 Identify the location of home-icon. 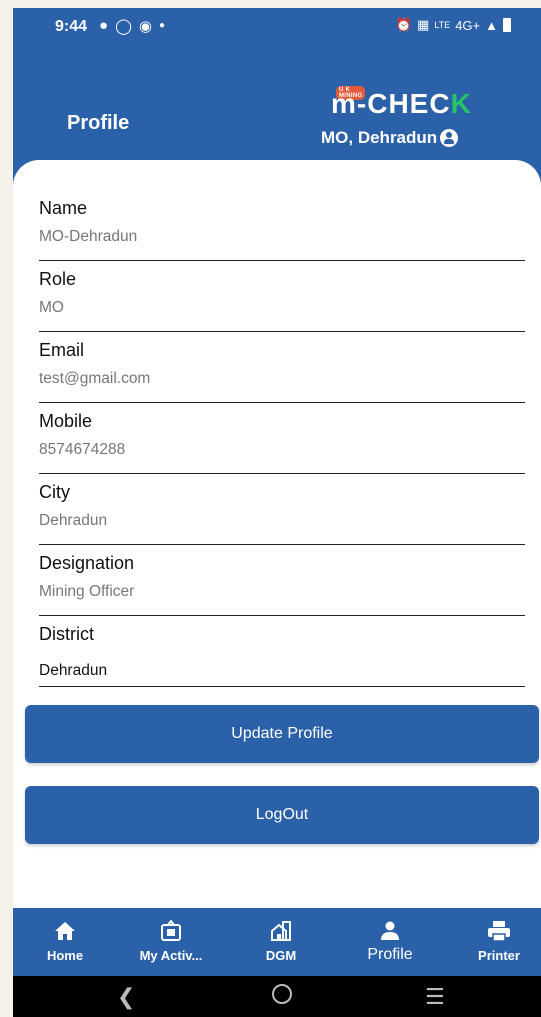
(65, 931).